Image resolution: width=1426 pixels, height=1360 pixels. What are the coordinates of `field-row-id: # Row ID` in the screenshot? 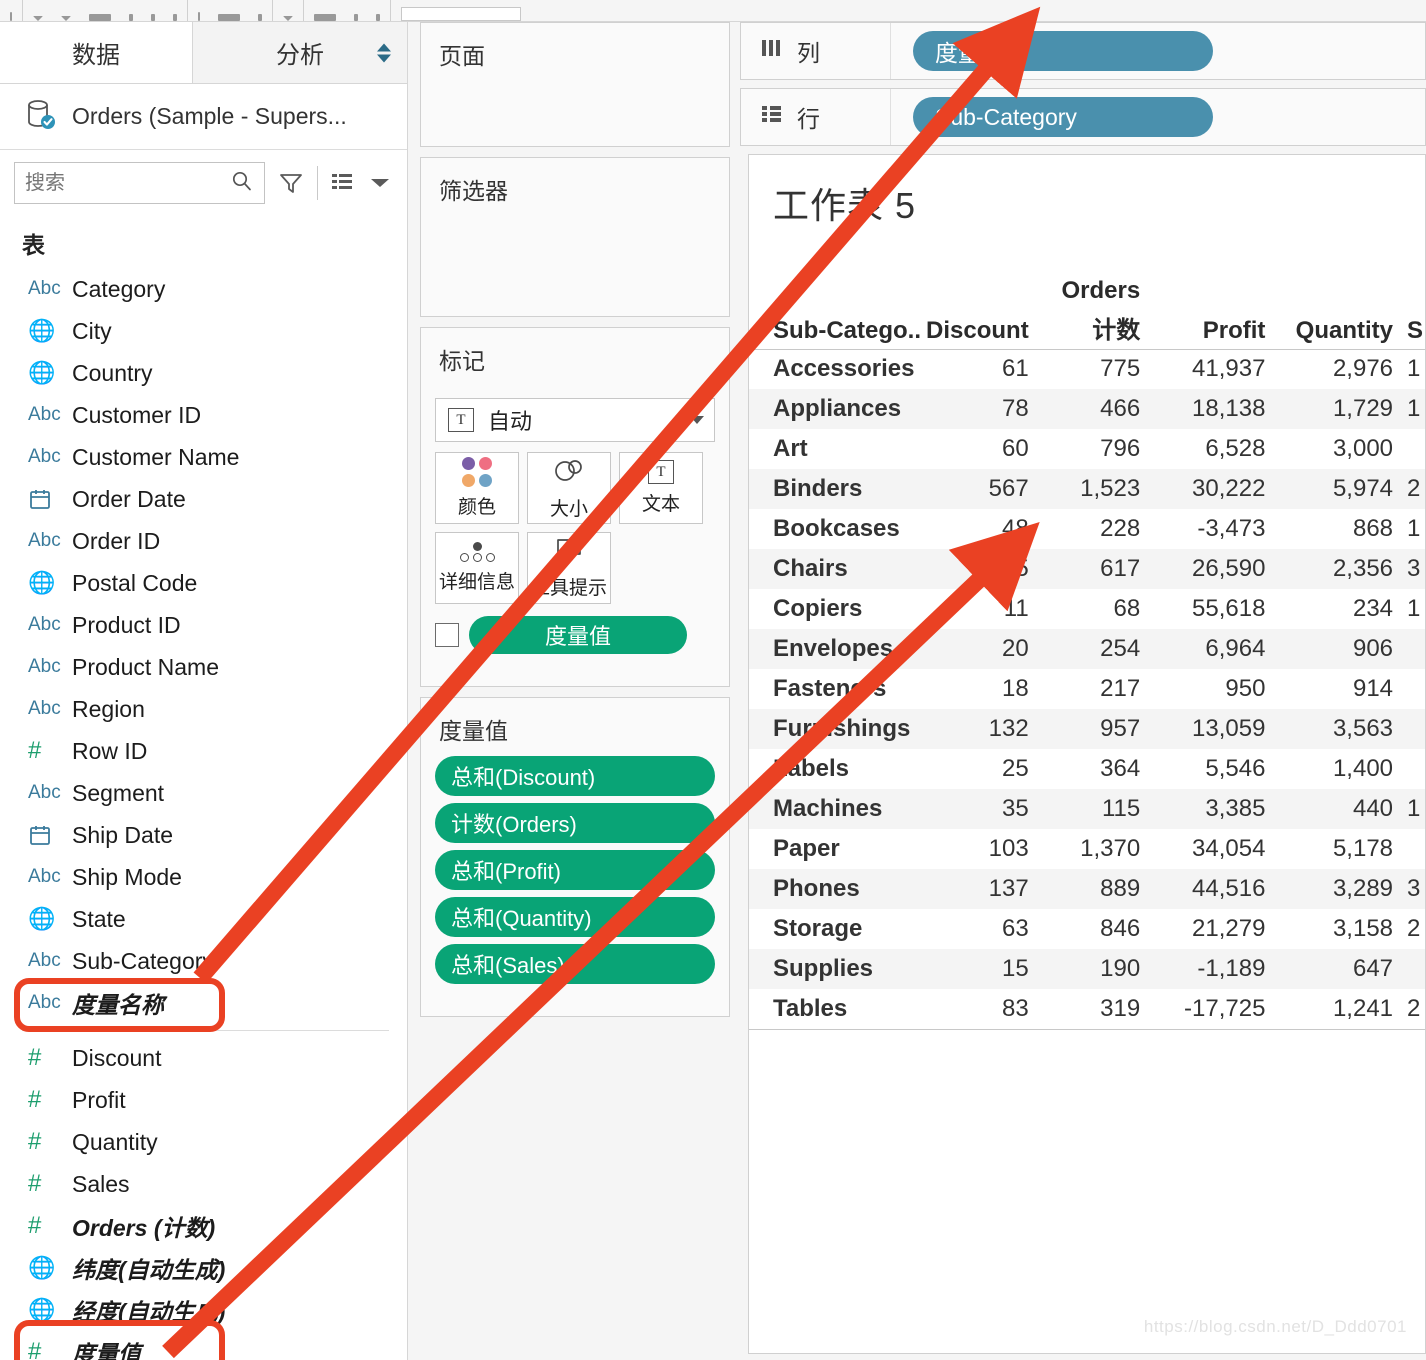 It's located at (203, 751).